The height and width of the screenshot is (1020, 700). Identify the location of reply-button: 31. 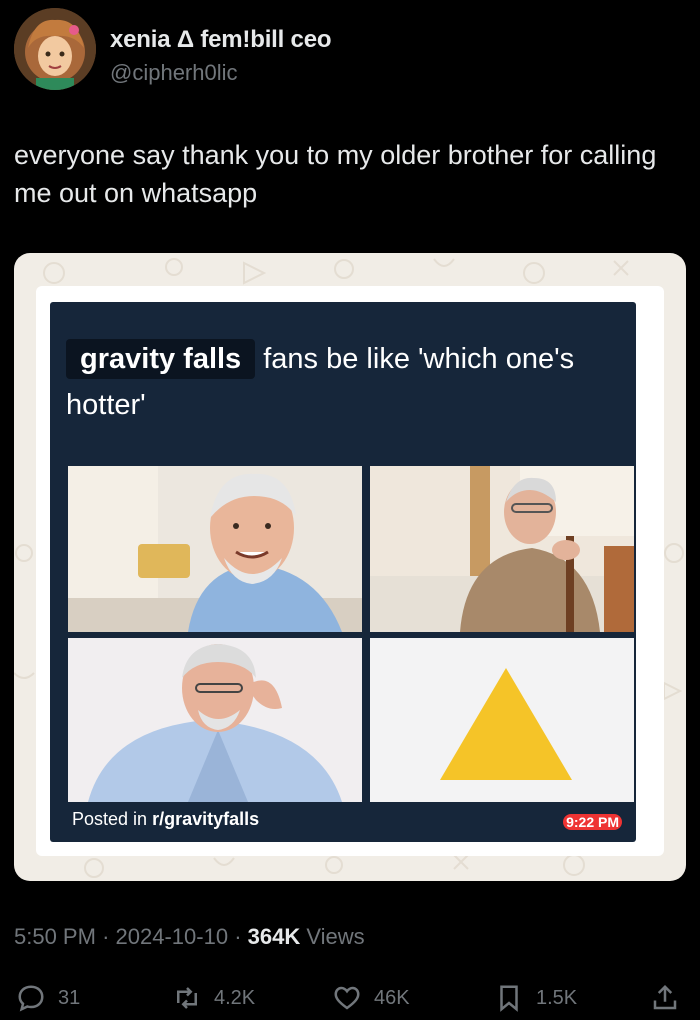
(48, 998).